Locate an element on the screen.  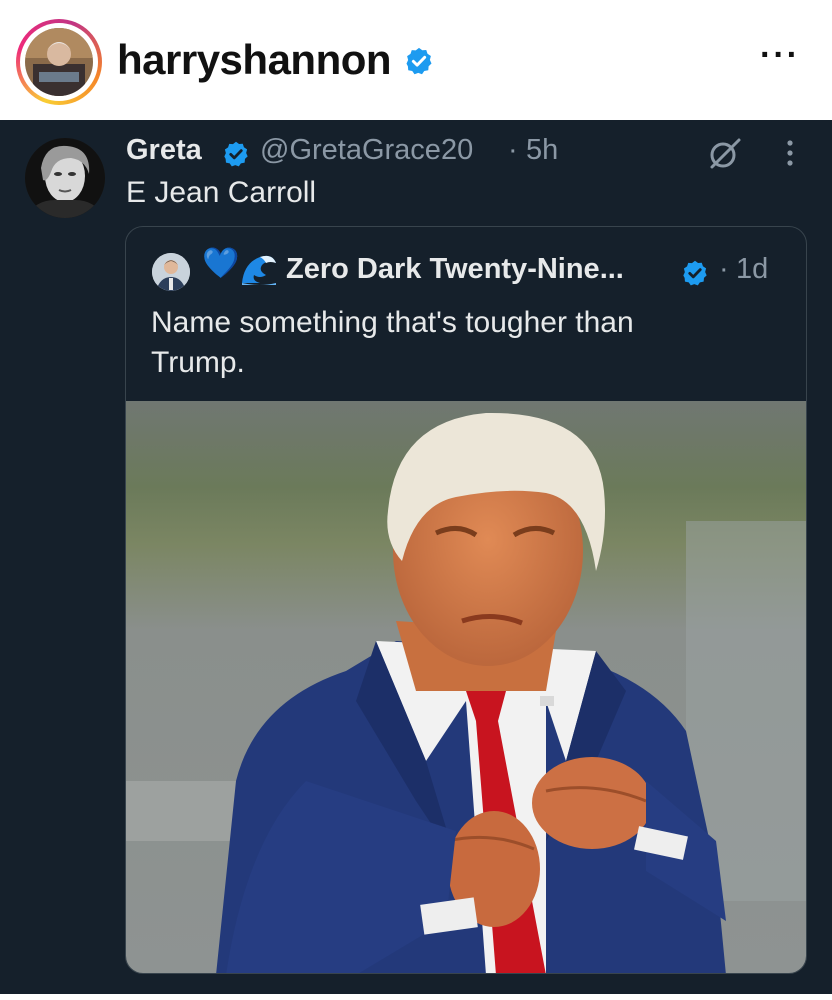
quoted-text-line: Name something that's tougher than is located at coordinates (392, 322).